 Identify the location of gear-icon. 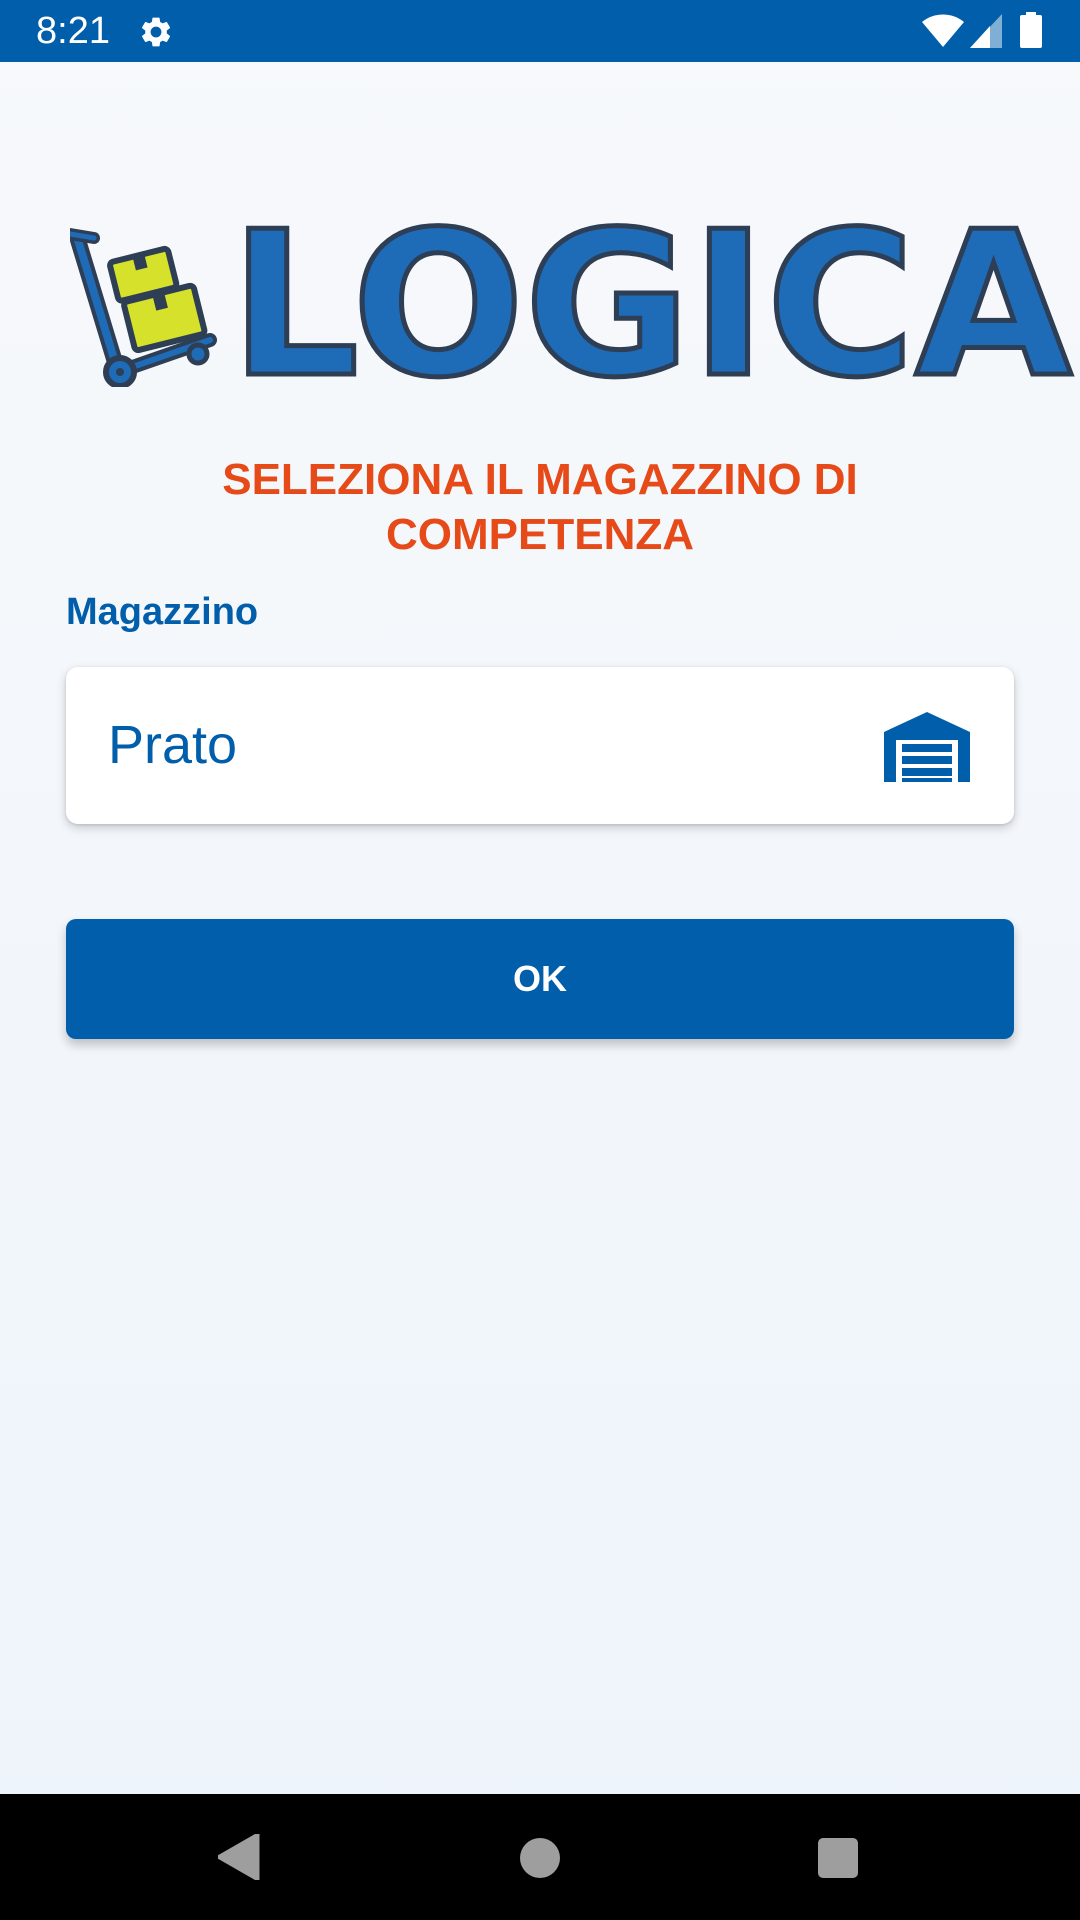
(156, 32).